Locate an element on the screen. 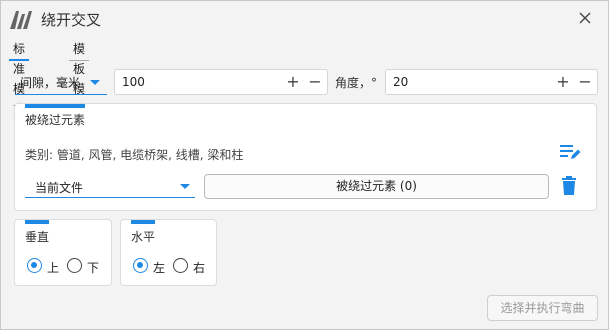  tab-standard-mode: 标准模式 is located at coordinates (19, 77).